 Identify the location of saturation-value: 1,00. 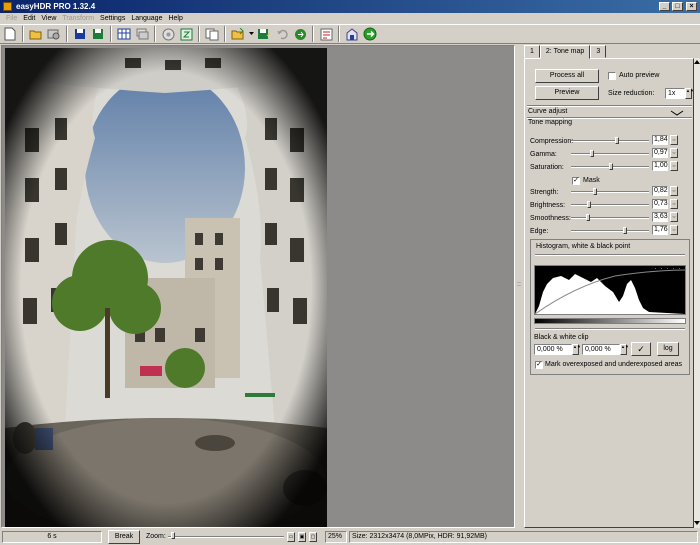
(660, 166).